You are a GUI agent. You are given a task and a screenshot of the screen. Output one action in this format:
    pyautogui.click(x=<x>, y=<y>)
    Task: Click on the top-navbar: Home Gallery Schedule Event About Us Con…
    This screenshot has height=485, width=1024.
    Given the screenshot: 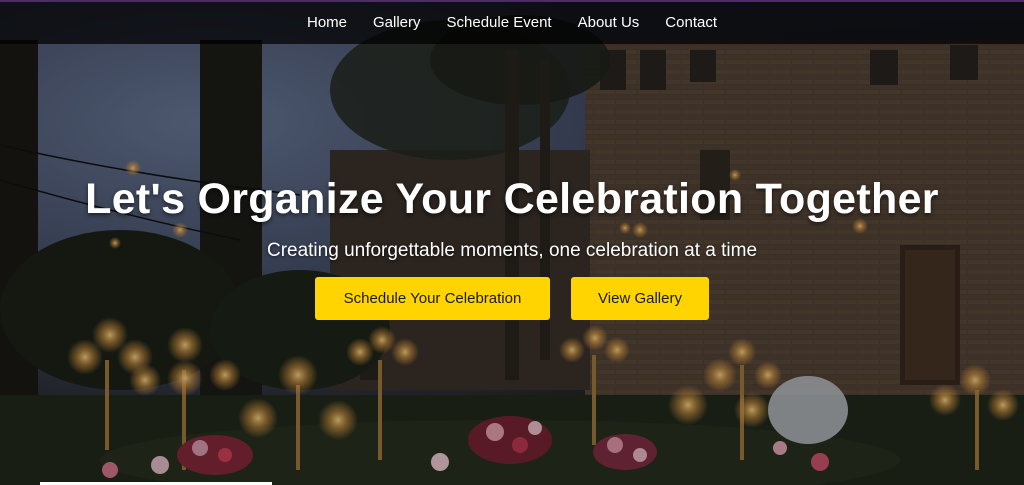 What is the action you would take?
    pyautogui.click(x=512, y=22)
    